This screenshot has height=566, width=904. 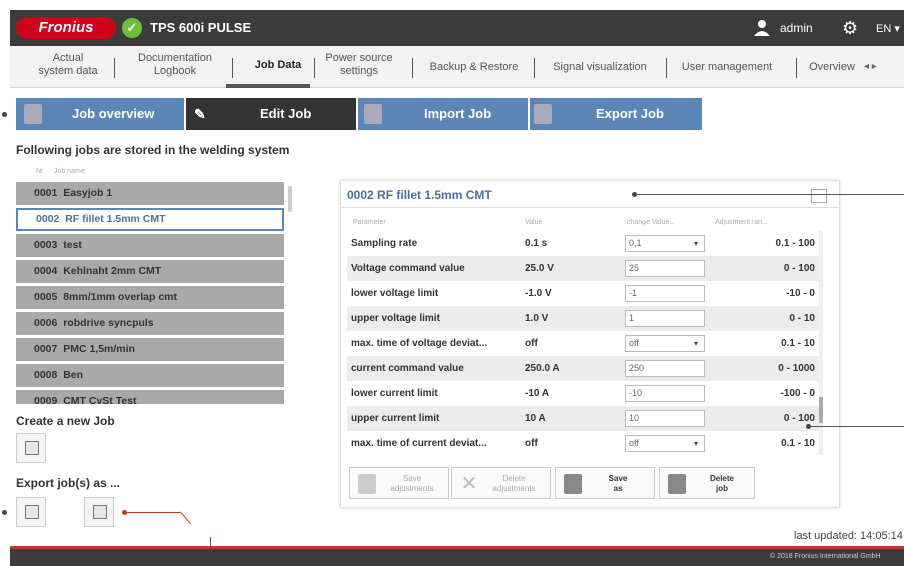 I want to click on nav-scroll-arrows: ◂ ▸, so click(x=870, y=66).